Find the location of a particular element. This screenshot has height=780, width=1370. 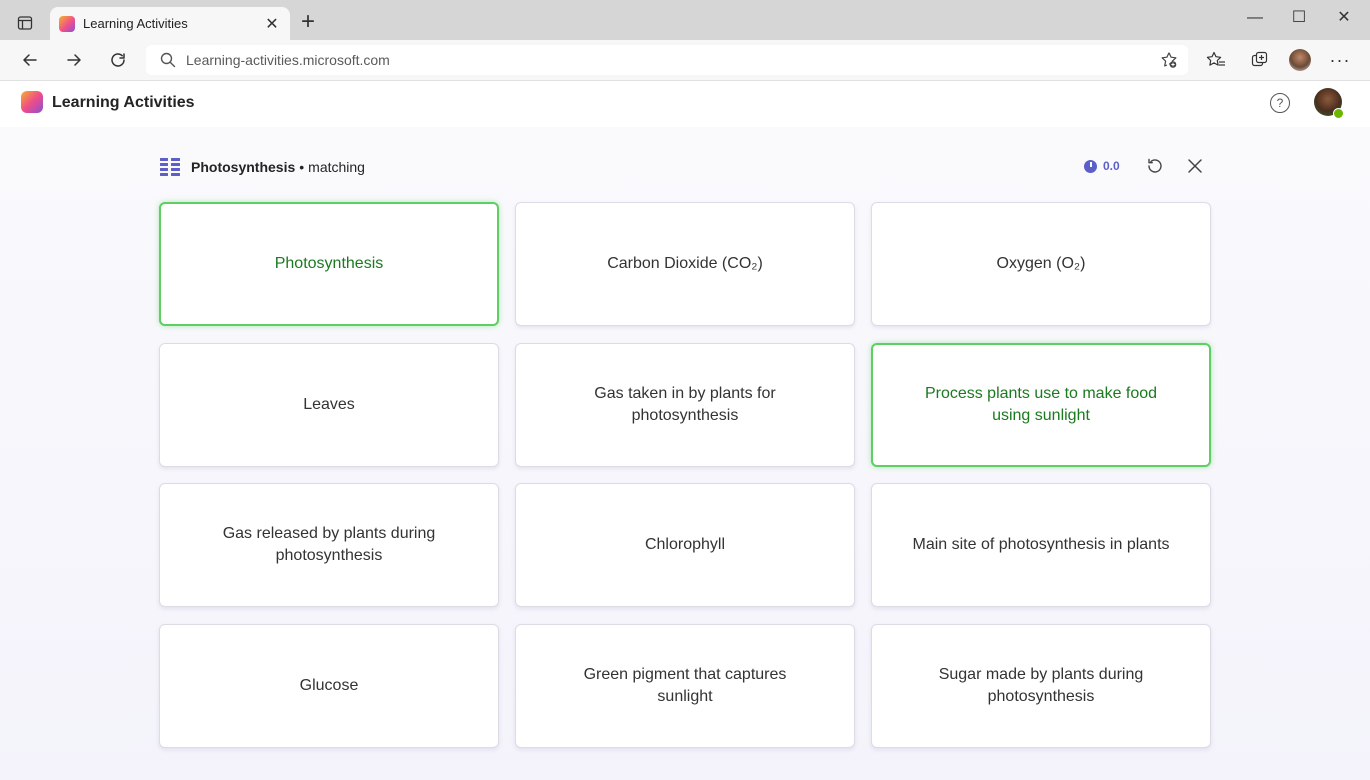

restart-icon is located at coordinates (1155, 166).